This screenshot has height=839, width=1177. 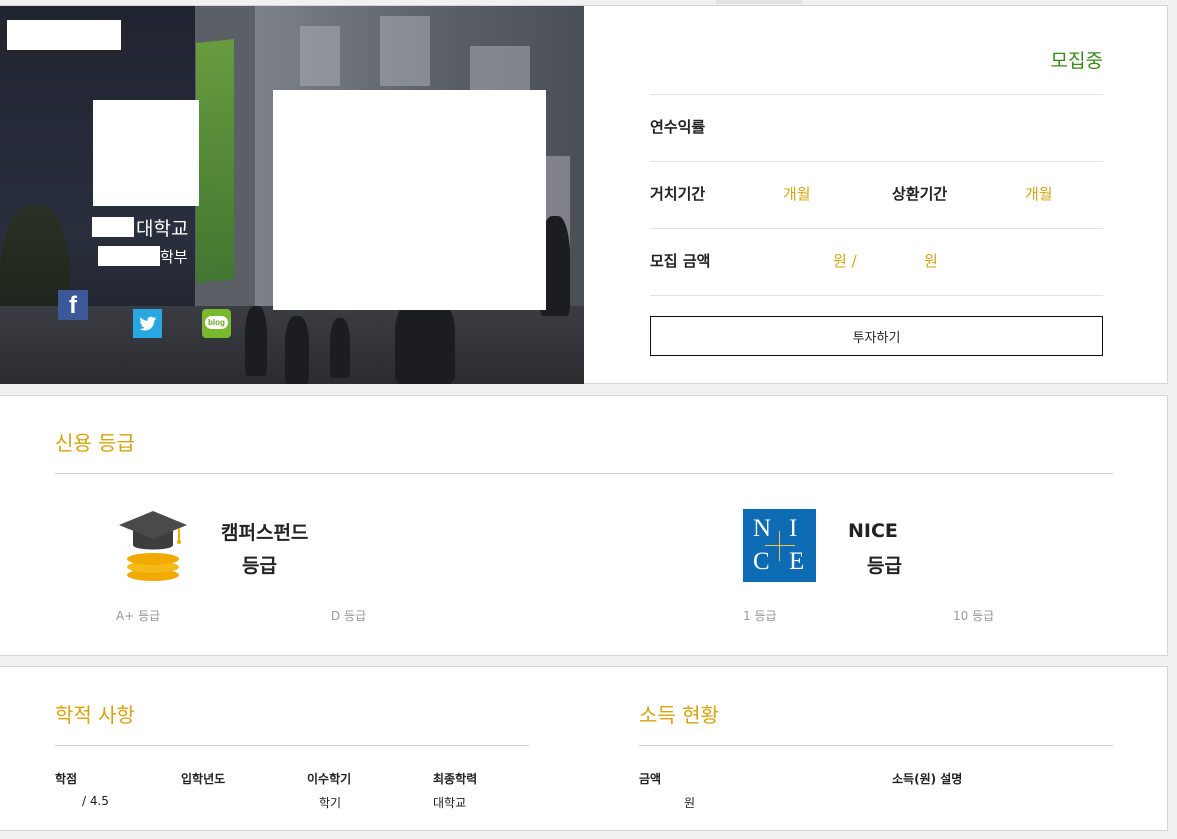 I want to click on amount-current: 원 /, so click(x=845, y=261).